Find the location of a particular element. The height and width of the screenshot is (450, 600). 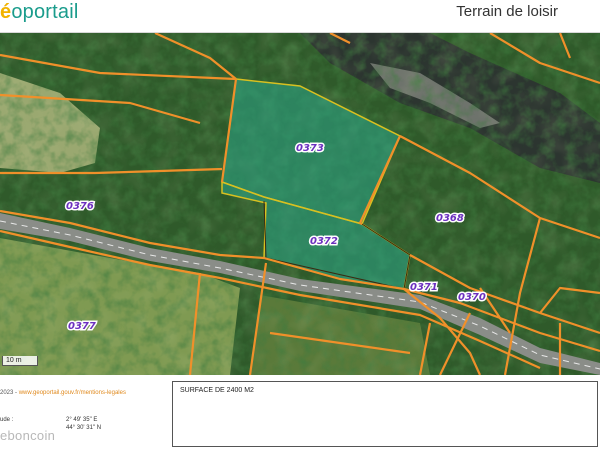

page-title: Terrain de loisir is located at coordinates (507, 11).